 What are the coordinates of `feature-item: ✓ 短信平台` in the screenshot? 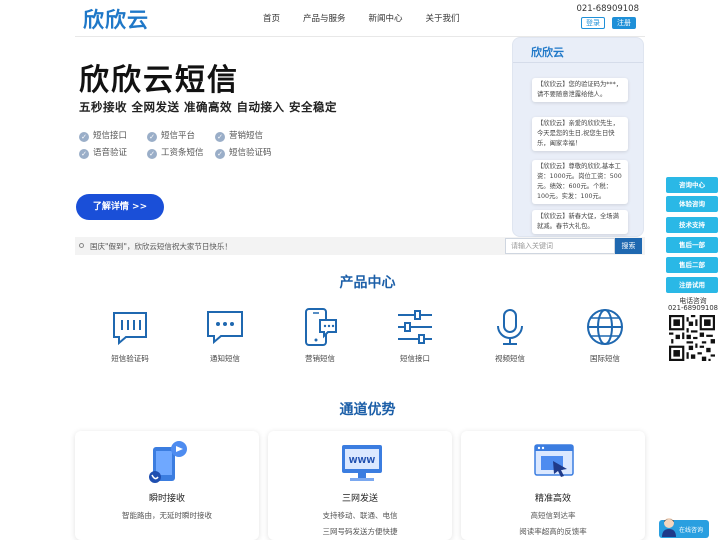 It's located at (171, 135).